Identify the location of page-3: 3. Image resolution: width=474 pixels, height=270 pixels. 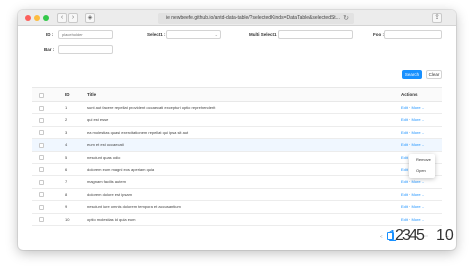
(406, 236).